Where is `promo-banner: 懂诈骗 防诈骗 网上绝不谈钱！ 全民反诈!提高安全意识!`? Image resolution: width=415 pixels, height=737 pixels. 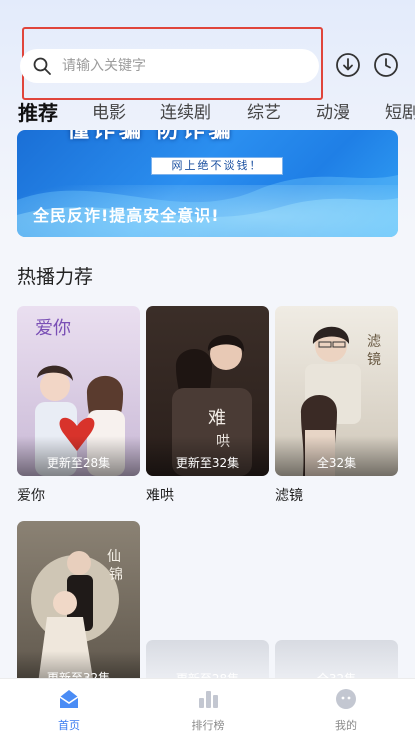
promo-banner: 懂诈骗 防诈骗 网上绝不谈钱！ 全民反诈!提高安全意识! is located at coordinates (207, 183).